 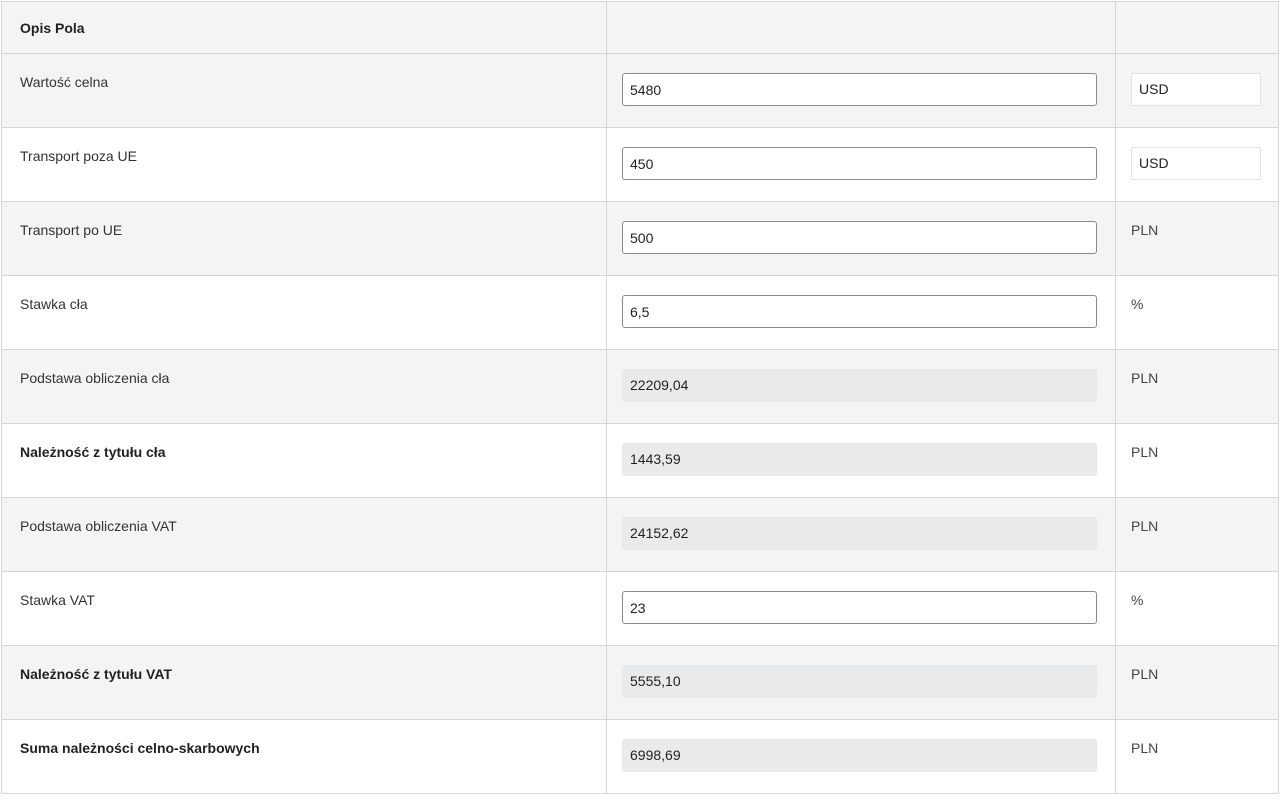 I want to click on total-amount-readonly-field: 6998,69, so click(x=859, y=755).